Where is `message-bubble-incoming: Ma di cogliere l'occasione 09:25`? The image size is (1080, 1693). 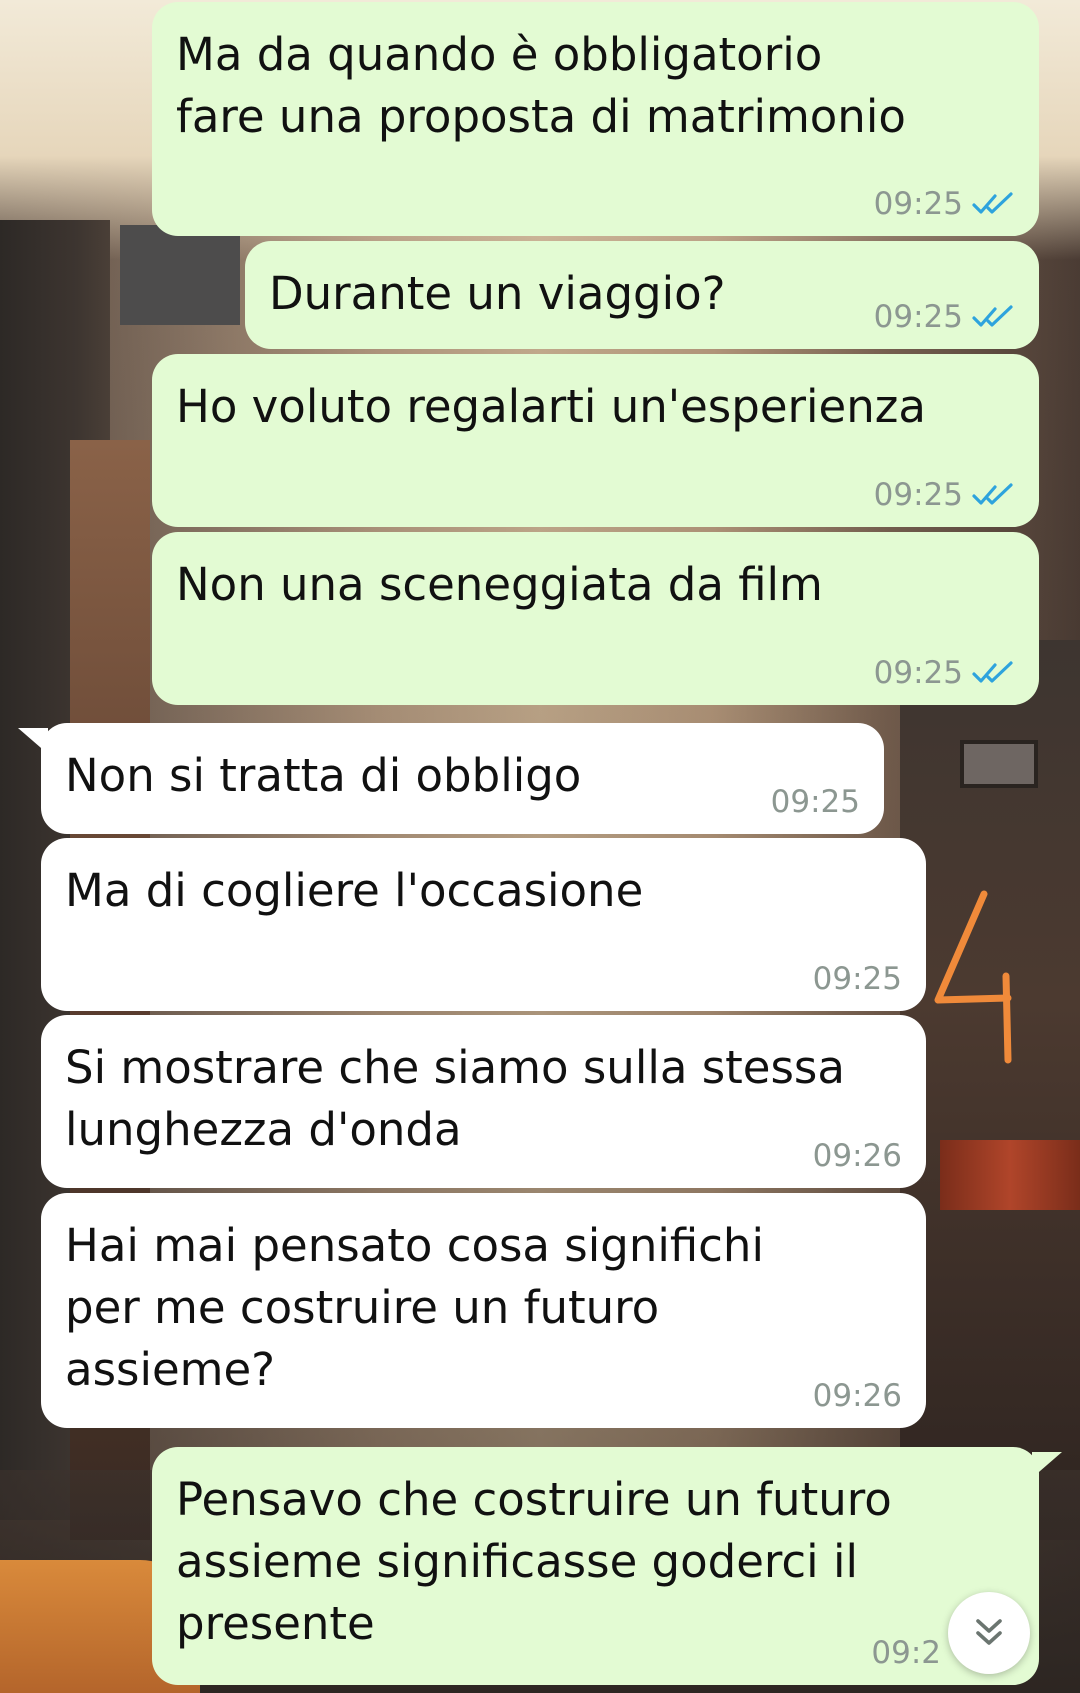
message-bubble-incoming: Ma di cogliere l'occasione 09:25 is located at coordinates (483, 924).